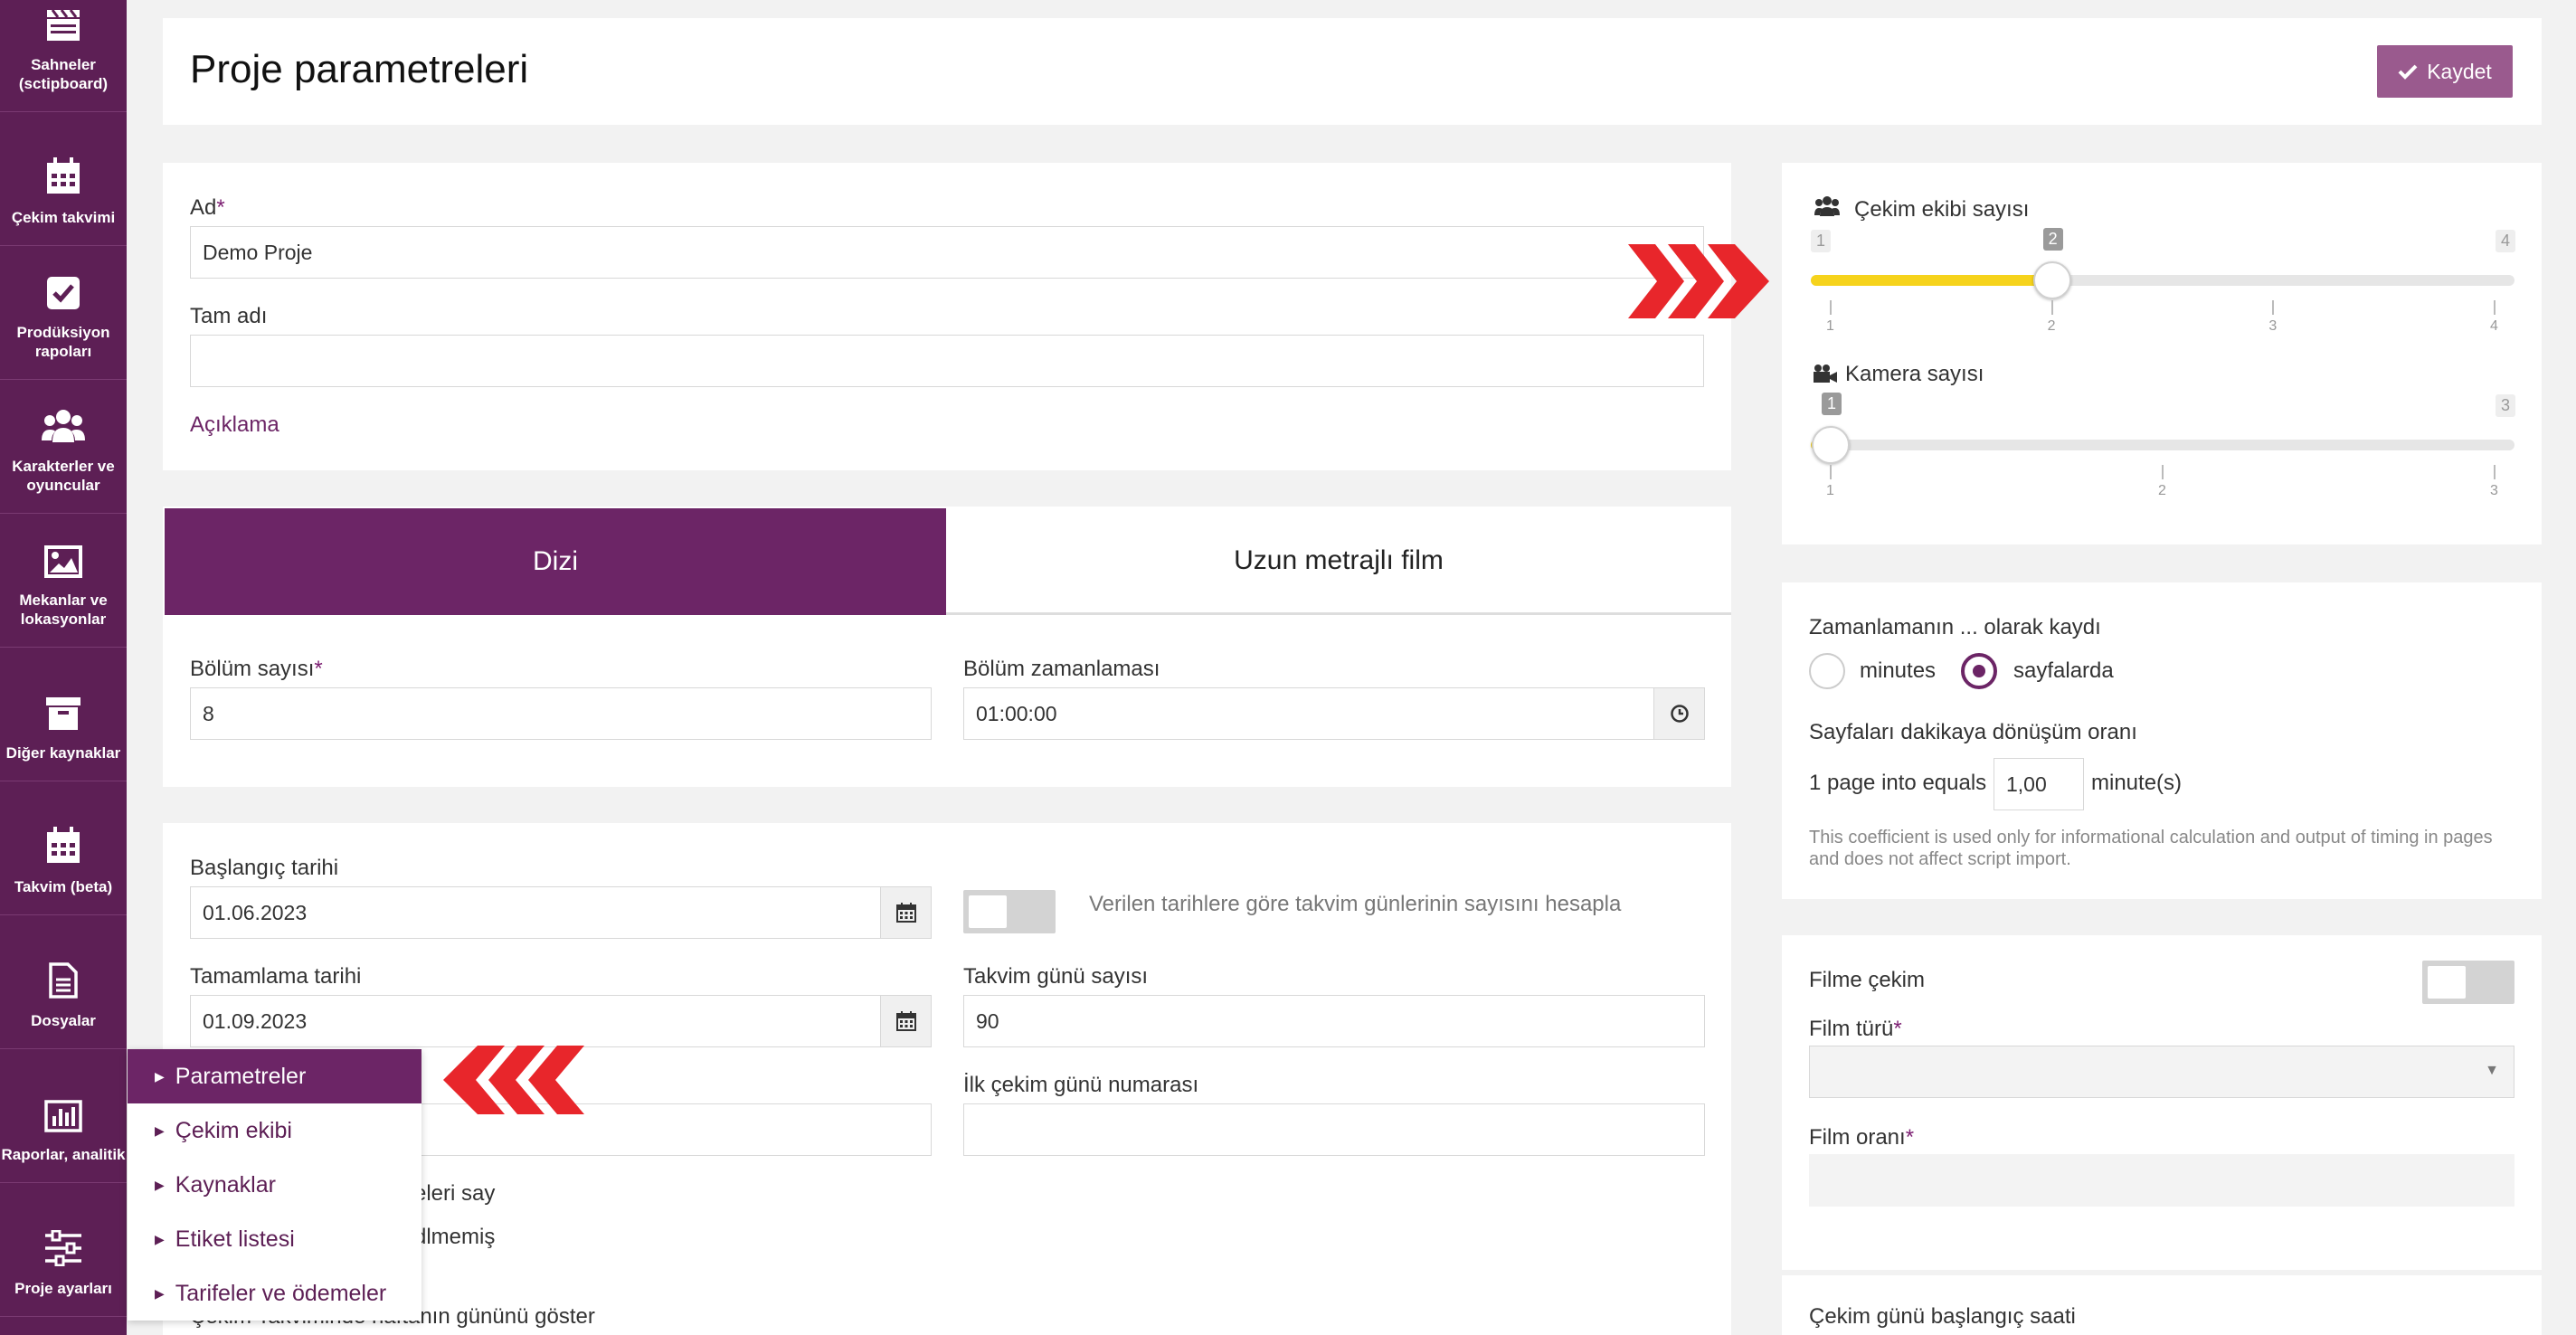 This screenshot has height=1335, width=2576. Describe the element at coordinates (2161, 1072) in the screenshot. I see `film-type-select: ▼` at that location.